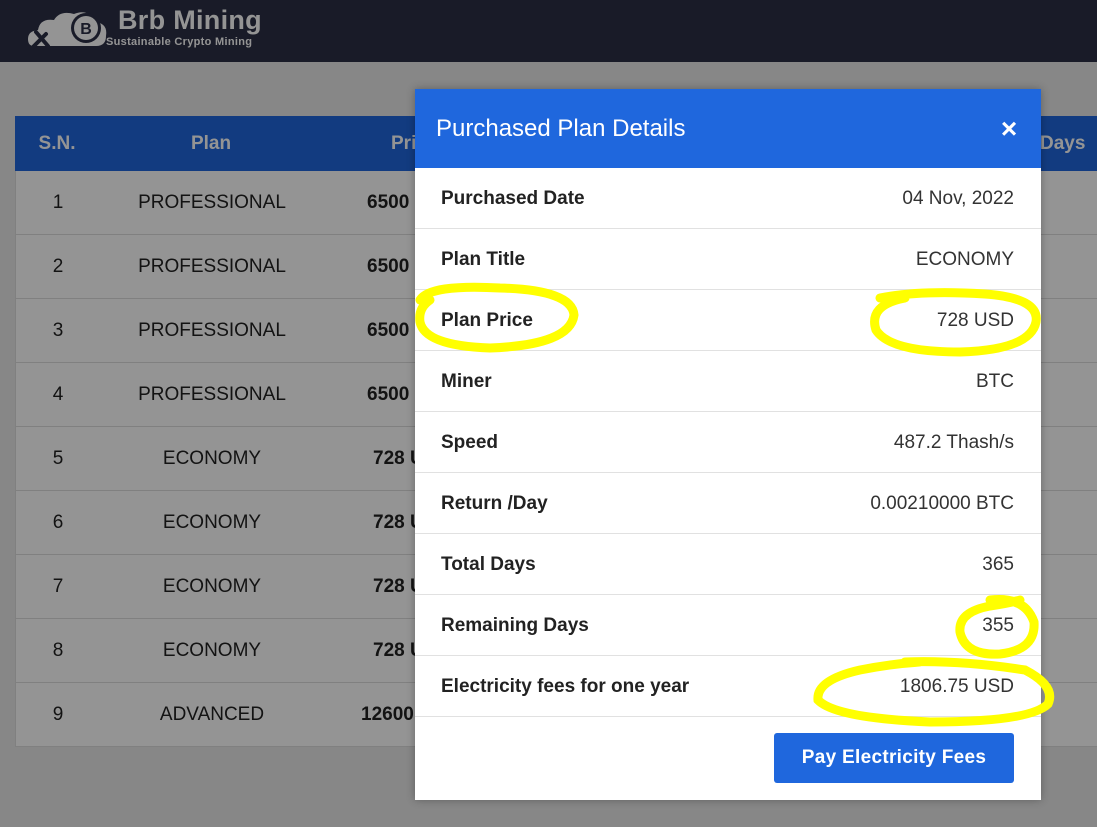 This screenshot has width=1097, height=827. I want to click on pay-electricity-fees-button: Pay Electricity Fees, so click(894, 758).